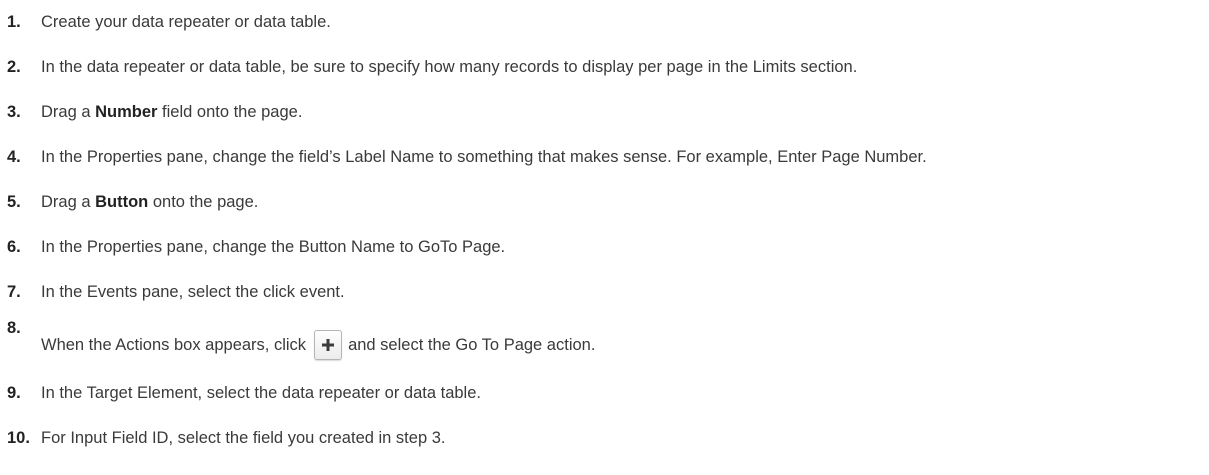 The image size is (1209, 475). What do you see at coordinates (14, 22) in the screenshot?
I see `step-number: 1.` at bounding box center [14, 22].